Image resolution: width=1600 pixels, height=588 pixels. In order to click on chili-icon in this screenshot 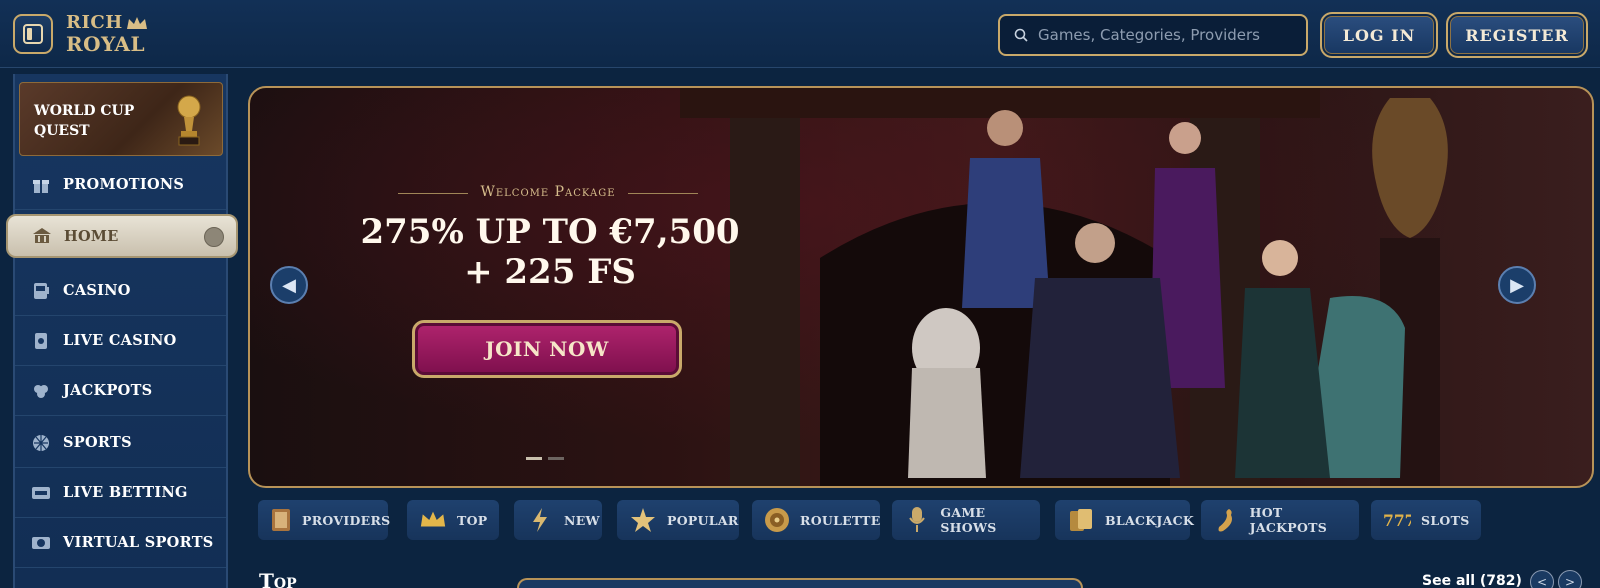, I will do `click(1226, 520)`.